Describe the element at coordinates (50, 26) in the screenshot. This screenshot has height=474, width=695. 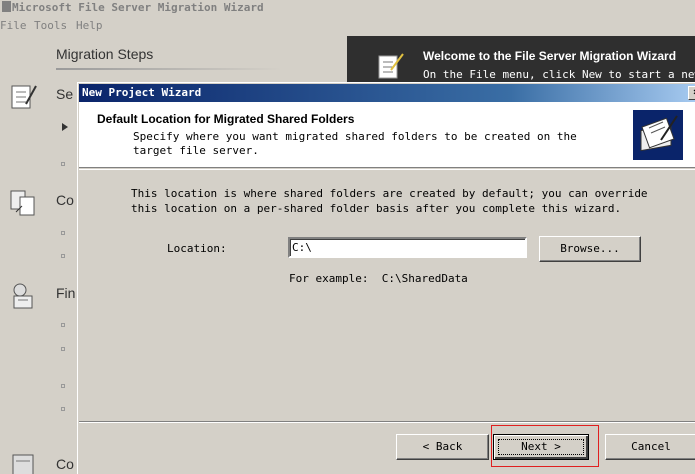
I see `menu-tools: Tools` at that location.